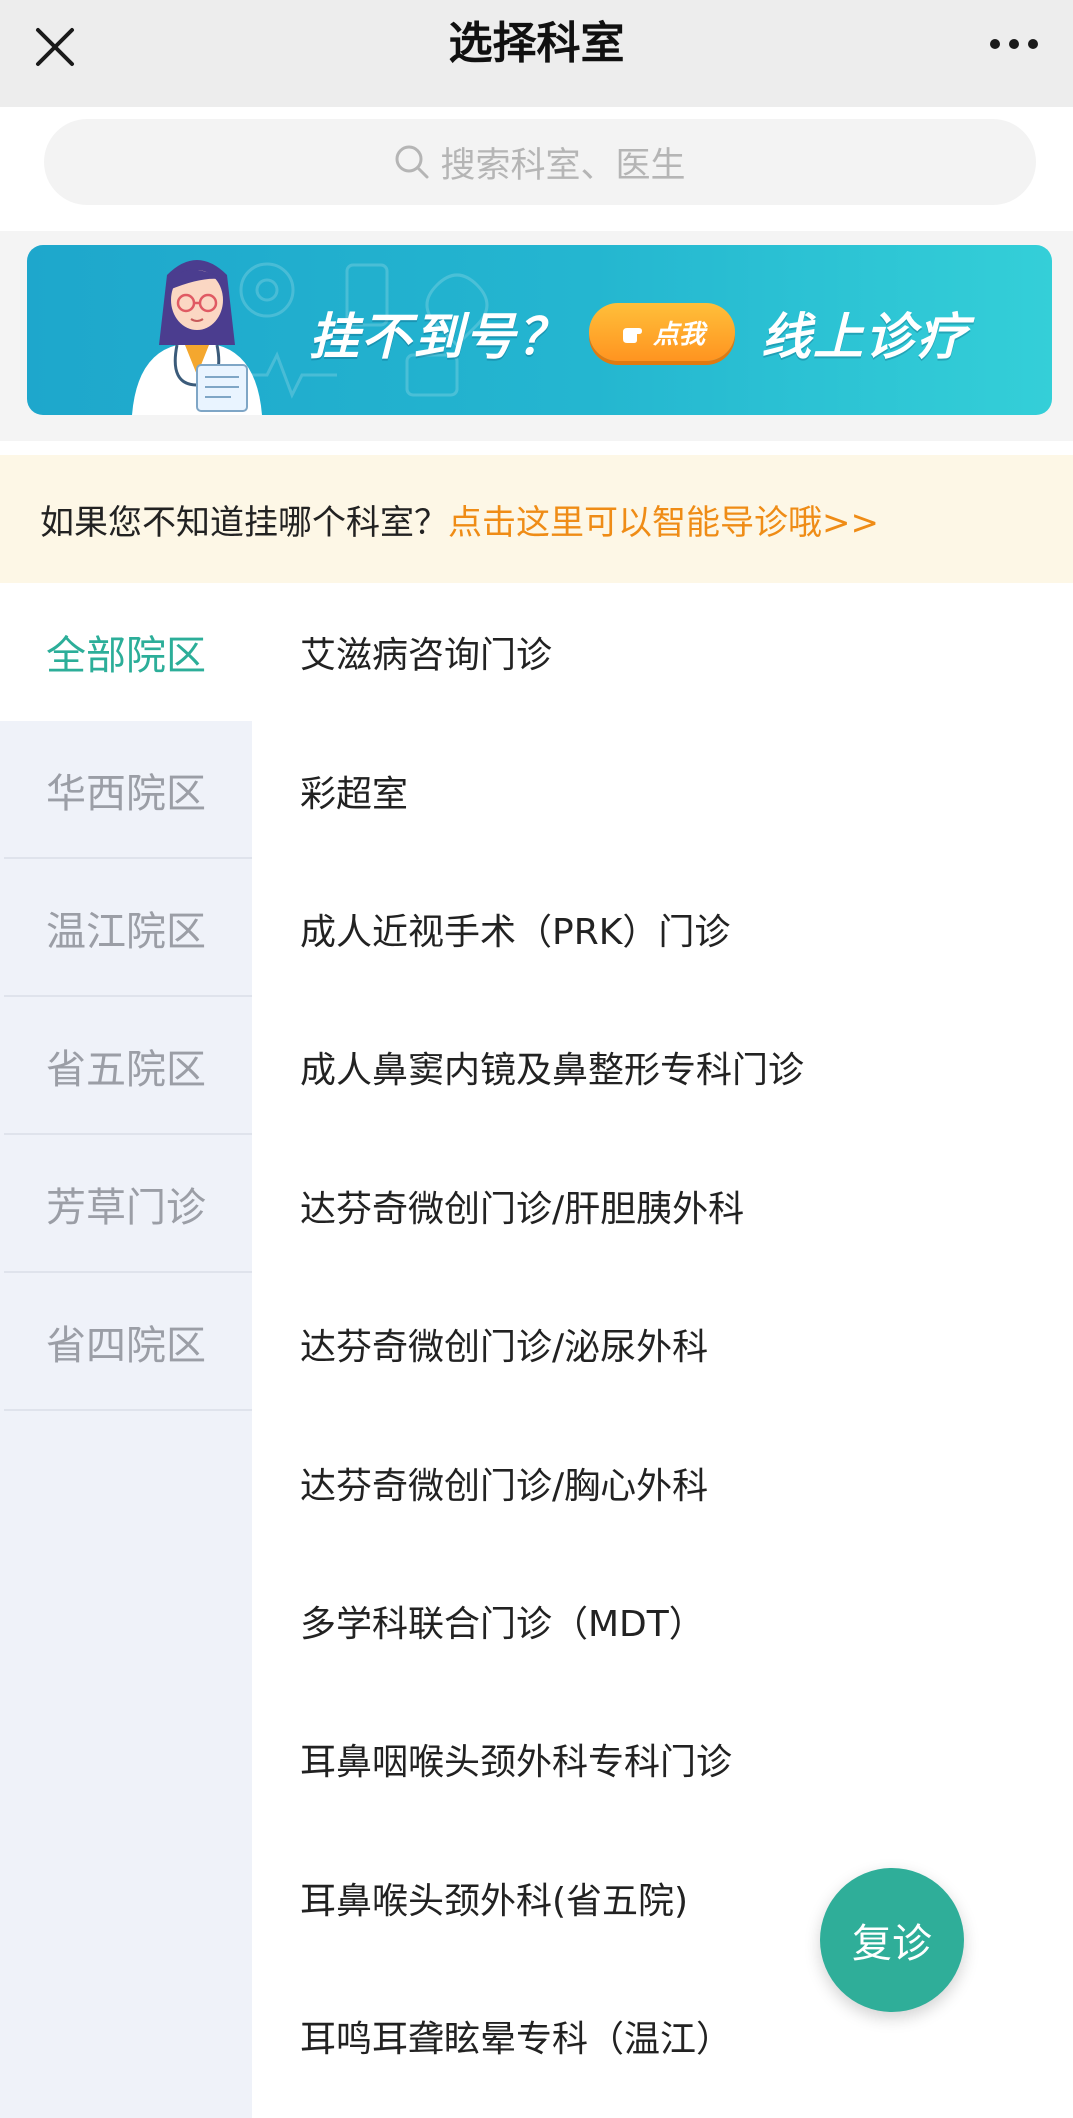  I want to click on banner-button-label: 点我, so click(678, 334).